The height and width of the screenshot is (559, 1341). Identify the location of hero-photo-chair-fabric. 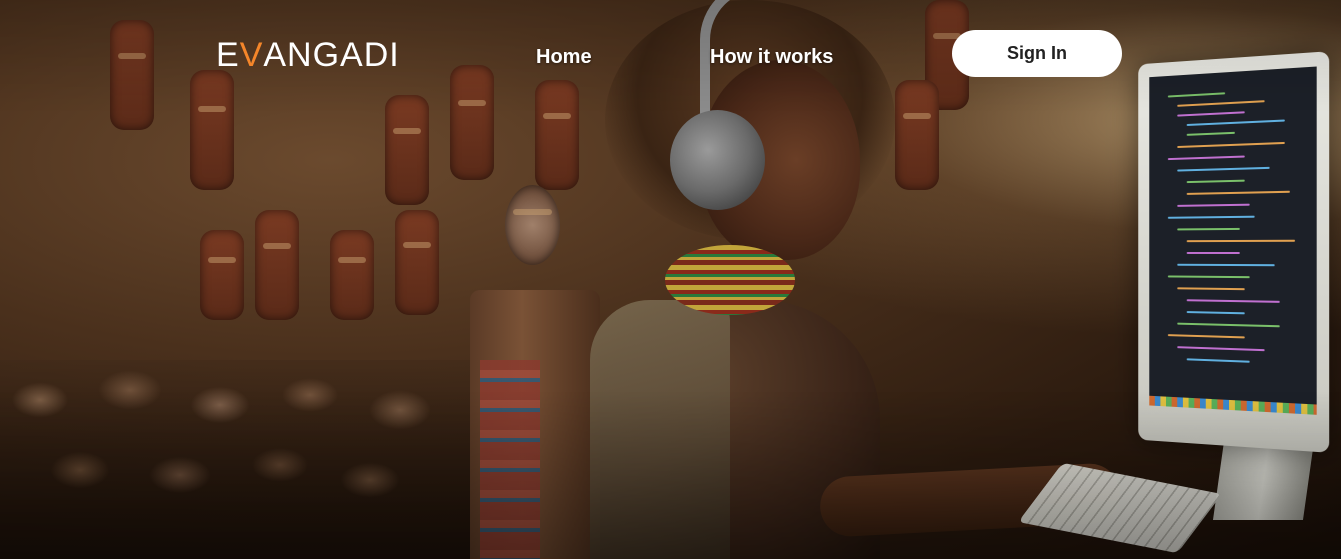
(510, 459).